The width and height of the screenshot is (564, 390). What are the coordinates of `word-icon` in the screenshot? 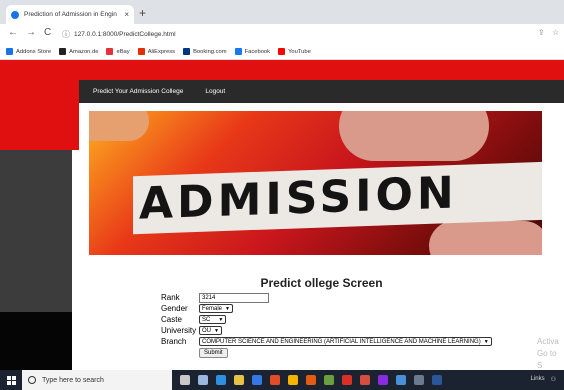 It's located at (437, 380).